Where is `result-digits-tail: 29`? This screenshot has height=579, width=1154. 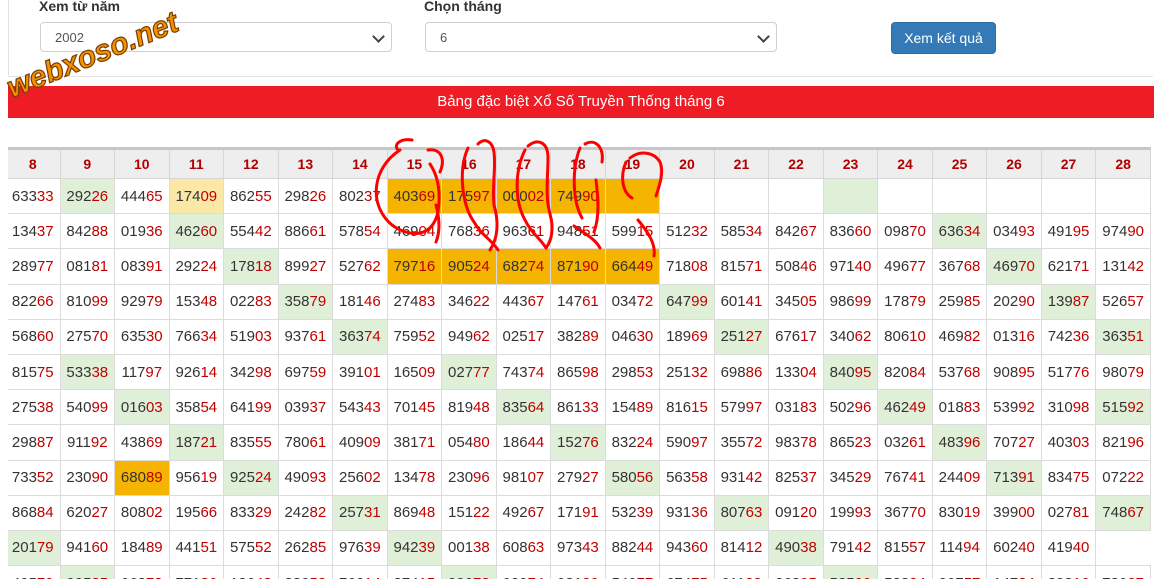 result-digits-tail: 29 is located at coordinates (863, 478).